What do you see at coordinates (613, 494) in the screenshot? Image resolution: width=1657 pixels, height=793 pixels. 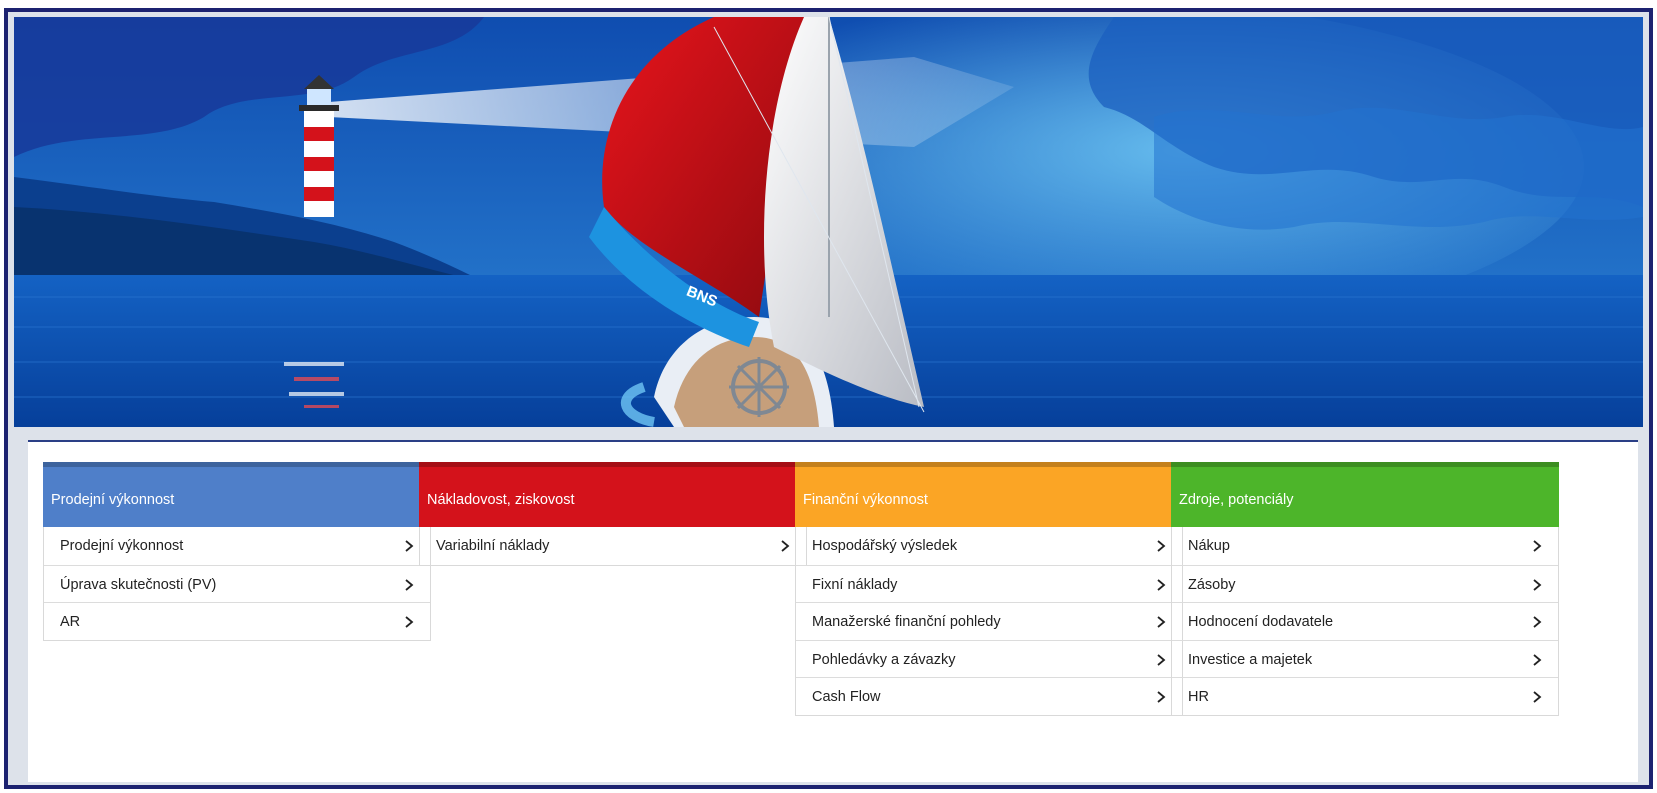 I see `category-header: Nákladovost, ziskovost` at bounding box center [613, 494].